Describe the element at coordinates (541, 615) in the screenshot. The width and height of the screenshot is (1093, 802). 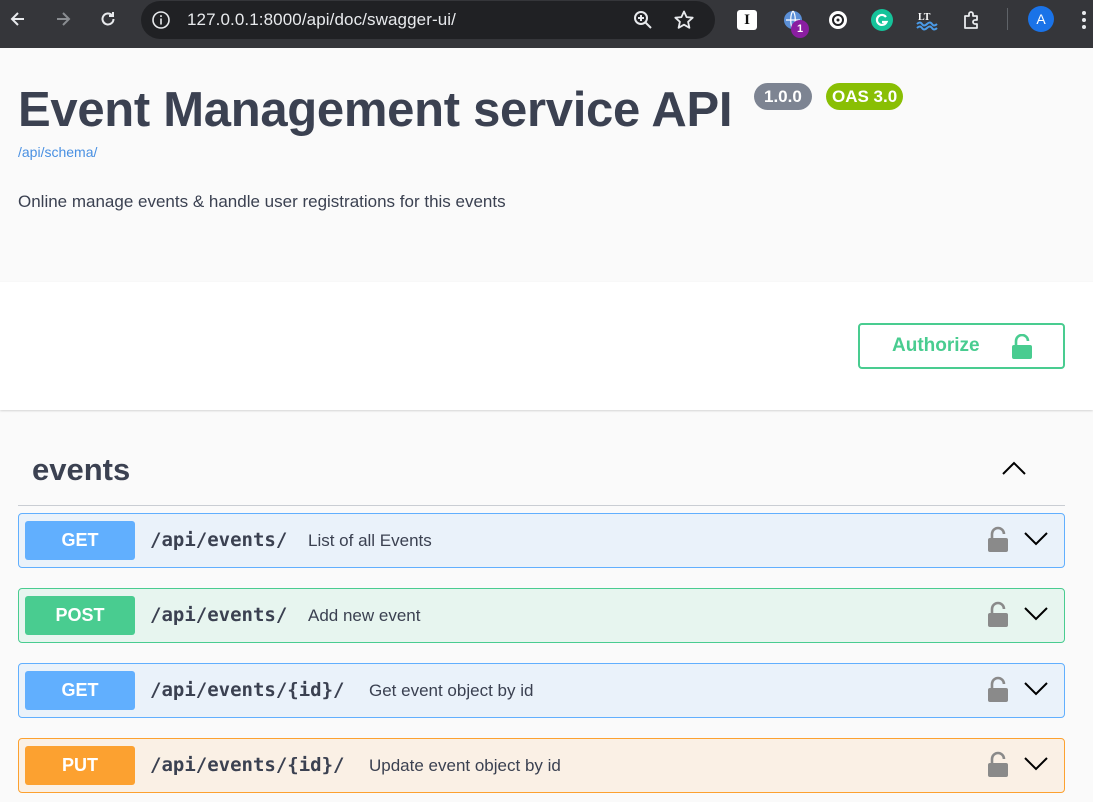
I see `operation-post-events: POST /api/events/ Add new event` at that location.